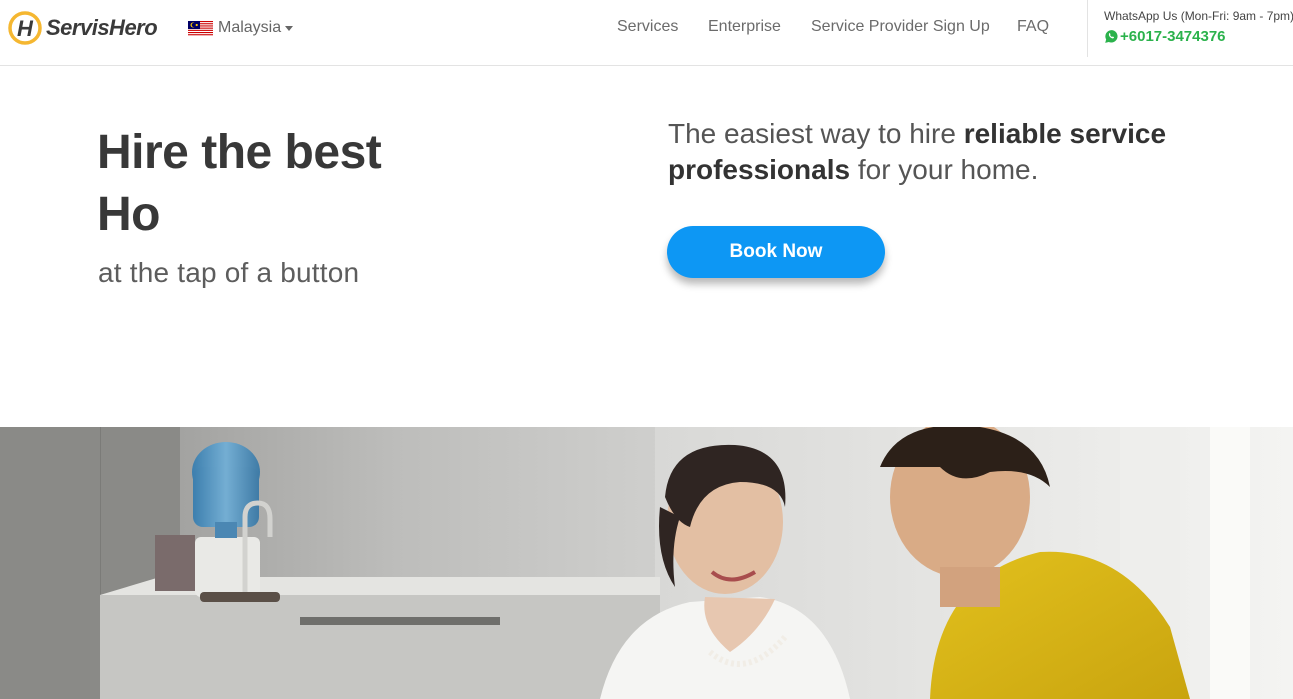 Image resolution: width=1293 pixels, height=699 pixels. Describe the element at coordinates (239, 152) in the screenshot. I see `hero-title-line-1: Hire the best` at that location.